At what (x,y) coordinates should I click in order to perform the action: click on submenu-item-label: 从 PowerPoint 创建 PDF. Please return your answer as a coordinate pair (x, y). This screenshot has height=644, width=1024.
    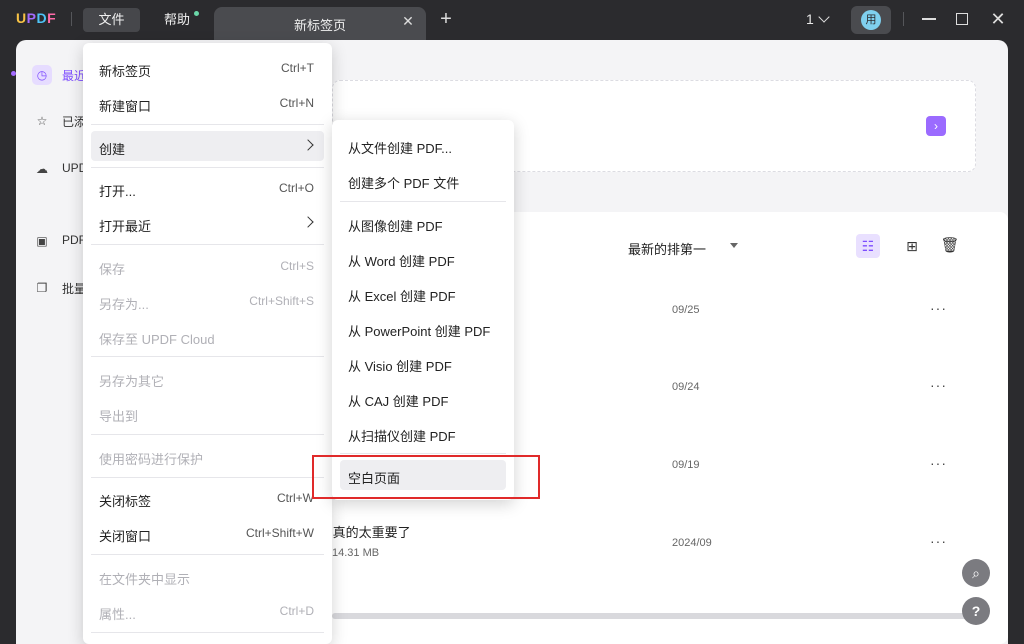
    Looking at the image, I should click on (419, 331).